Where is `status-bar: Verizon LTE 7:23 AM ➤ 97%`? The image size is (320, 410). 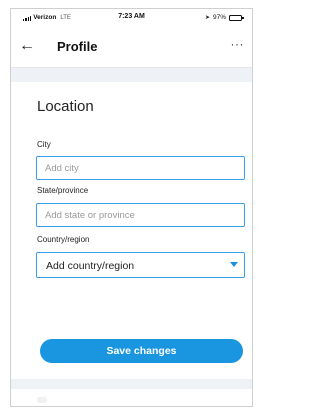 status-bar: Verizon LTE 7:23 AM ➤ 97% is located at coordinates (131, 19).